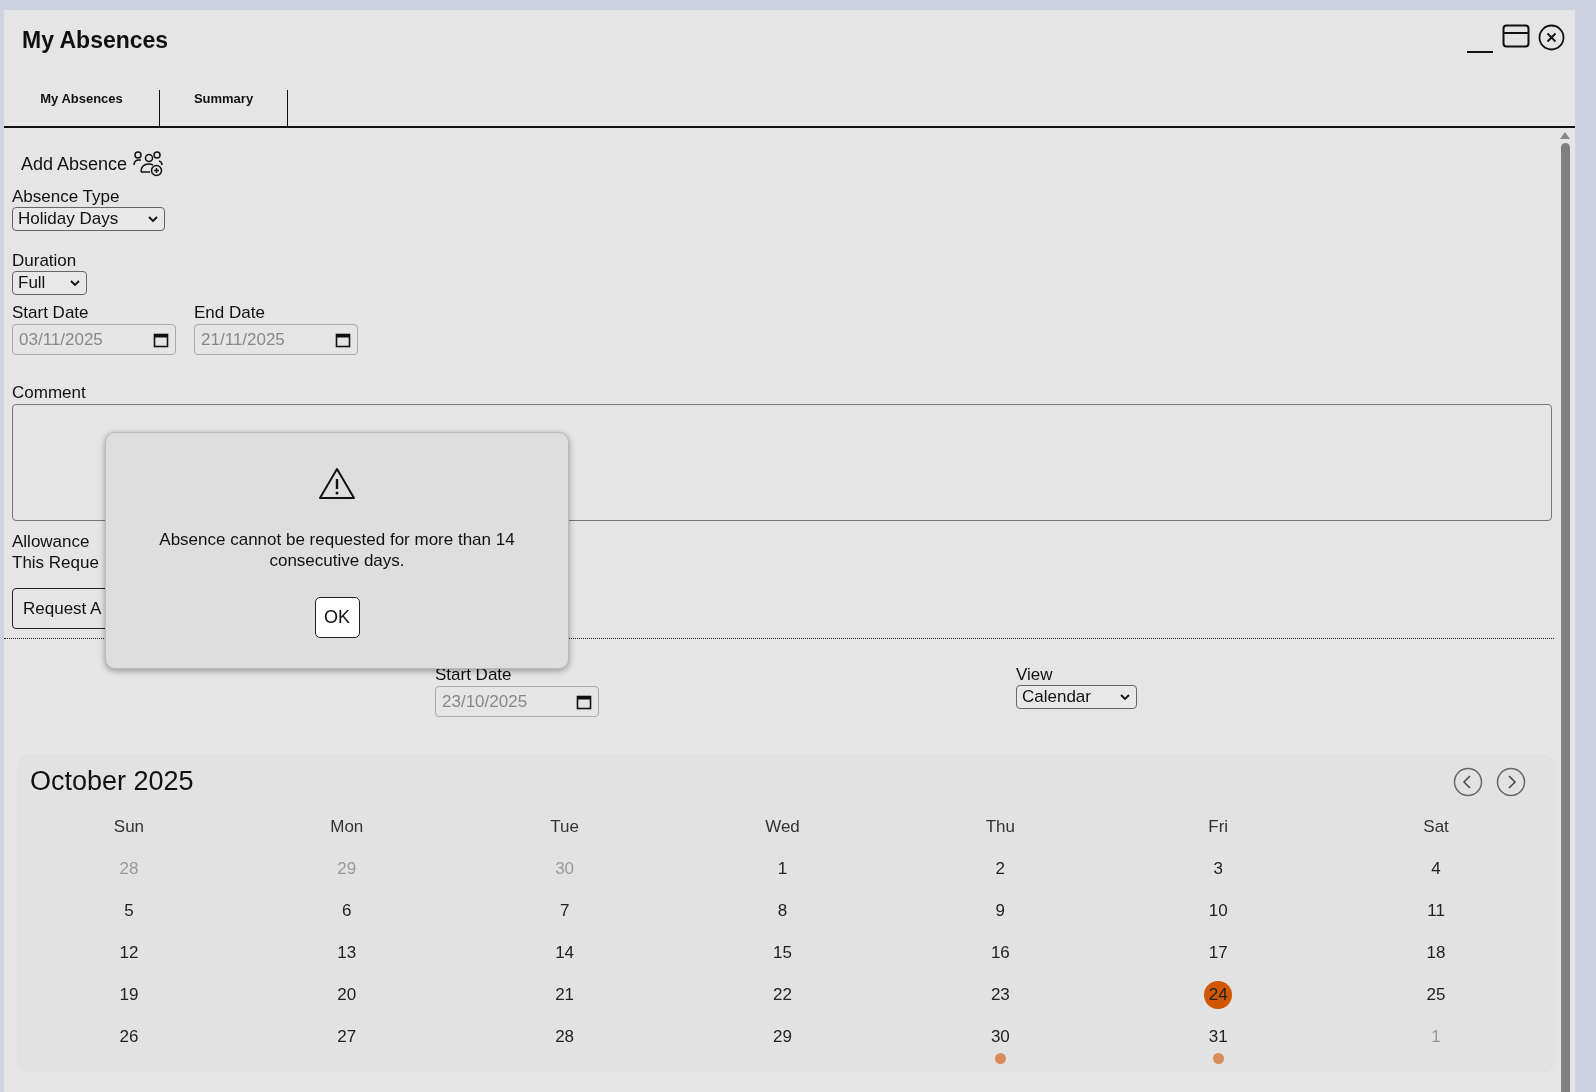 The height and width of the screenshot is (1092, 1596). Describe the element at coordinates (1468, 781) in the screenshot. I see `previous-icon` at that location.